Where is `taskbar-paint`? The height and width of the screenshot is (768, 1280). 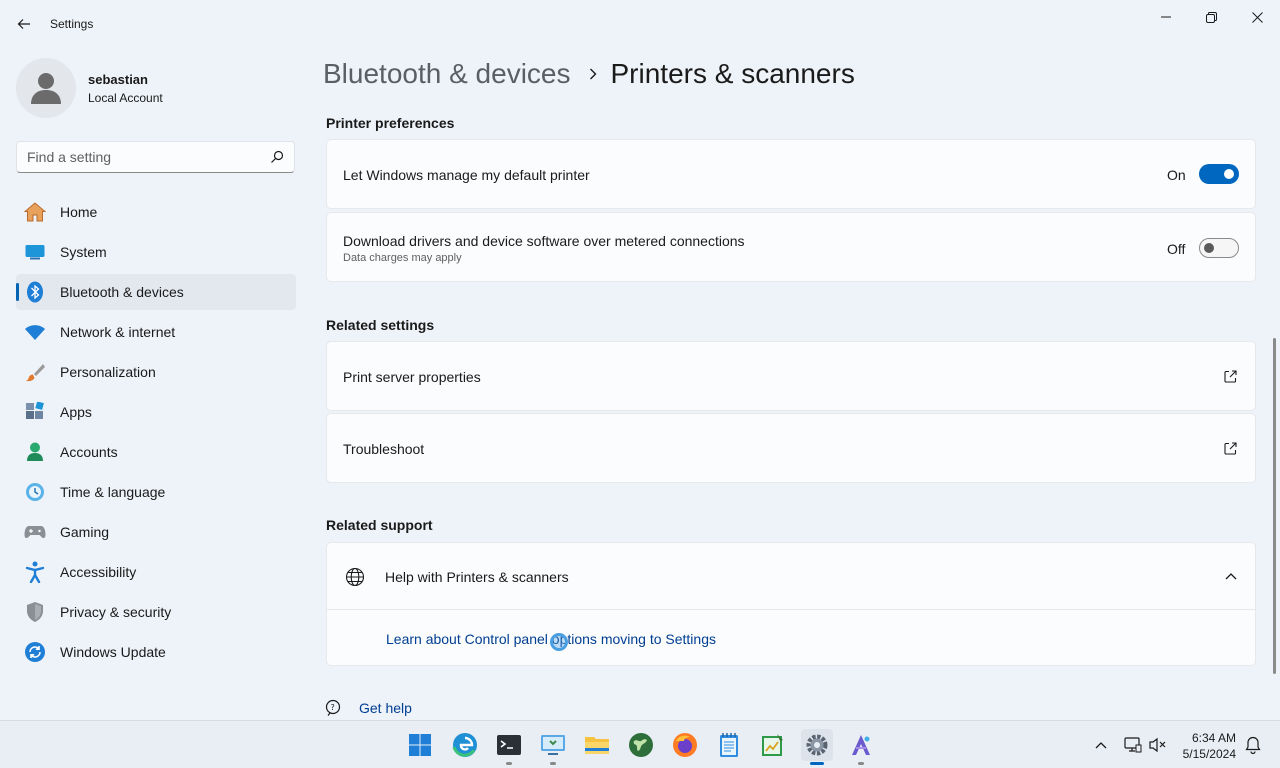
taskbar-paint is located at coordinates (861, 747).